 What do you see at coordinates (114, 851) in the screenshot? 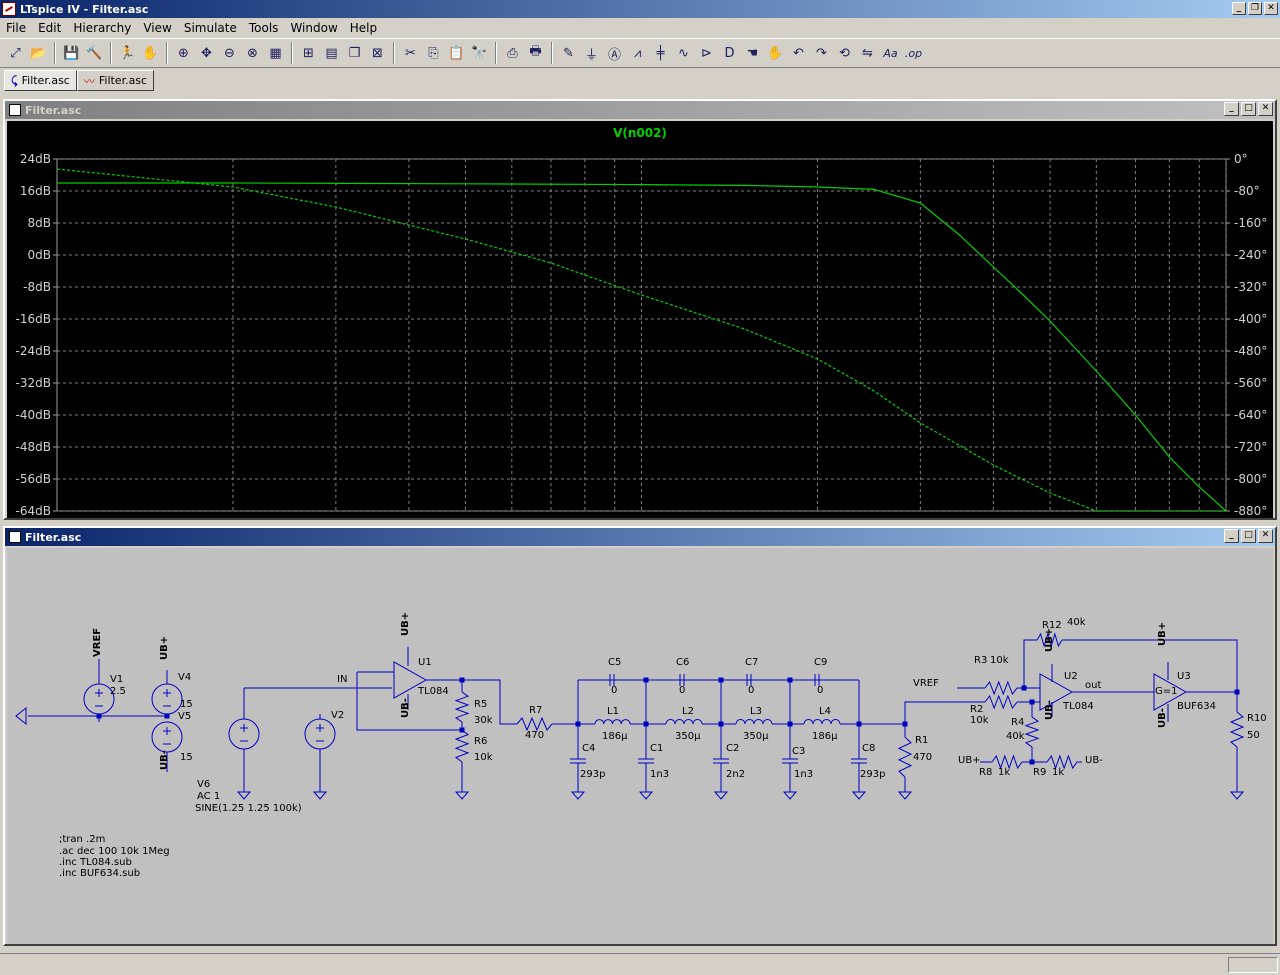
I see `schematic-label: .ac dec 100 10k 1Meg` at bounding box center [114, 851].